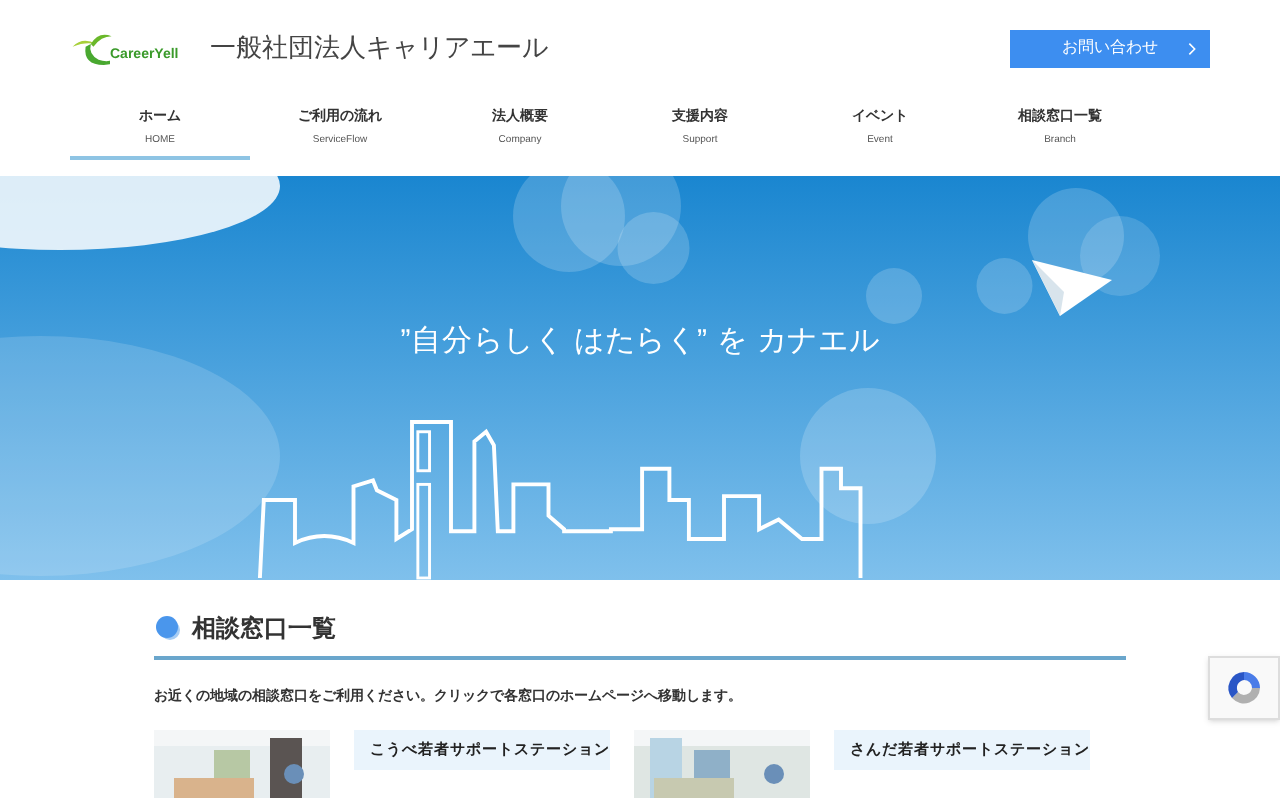 This screenshot has width=1280, height=800. What do you see at coordinates (640, 342) in the screenshot?
I see `hero-tagline: ”自分らしく はたらく” を カナエル` at bounding box center [640, 342].